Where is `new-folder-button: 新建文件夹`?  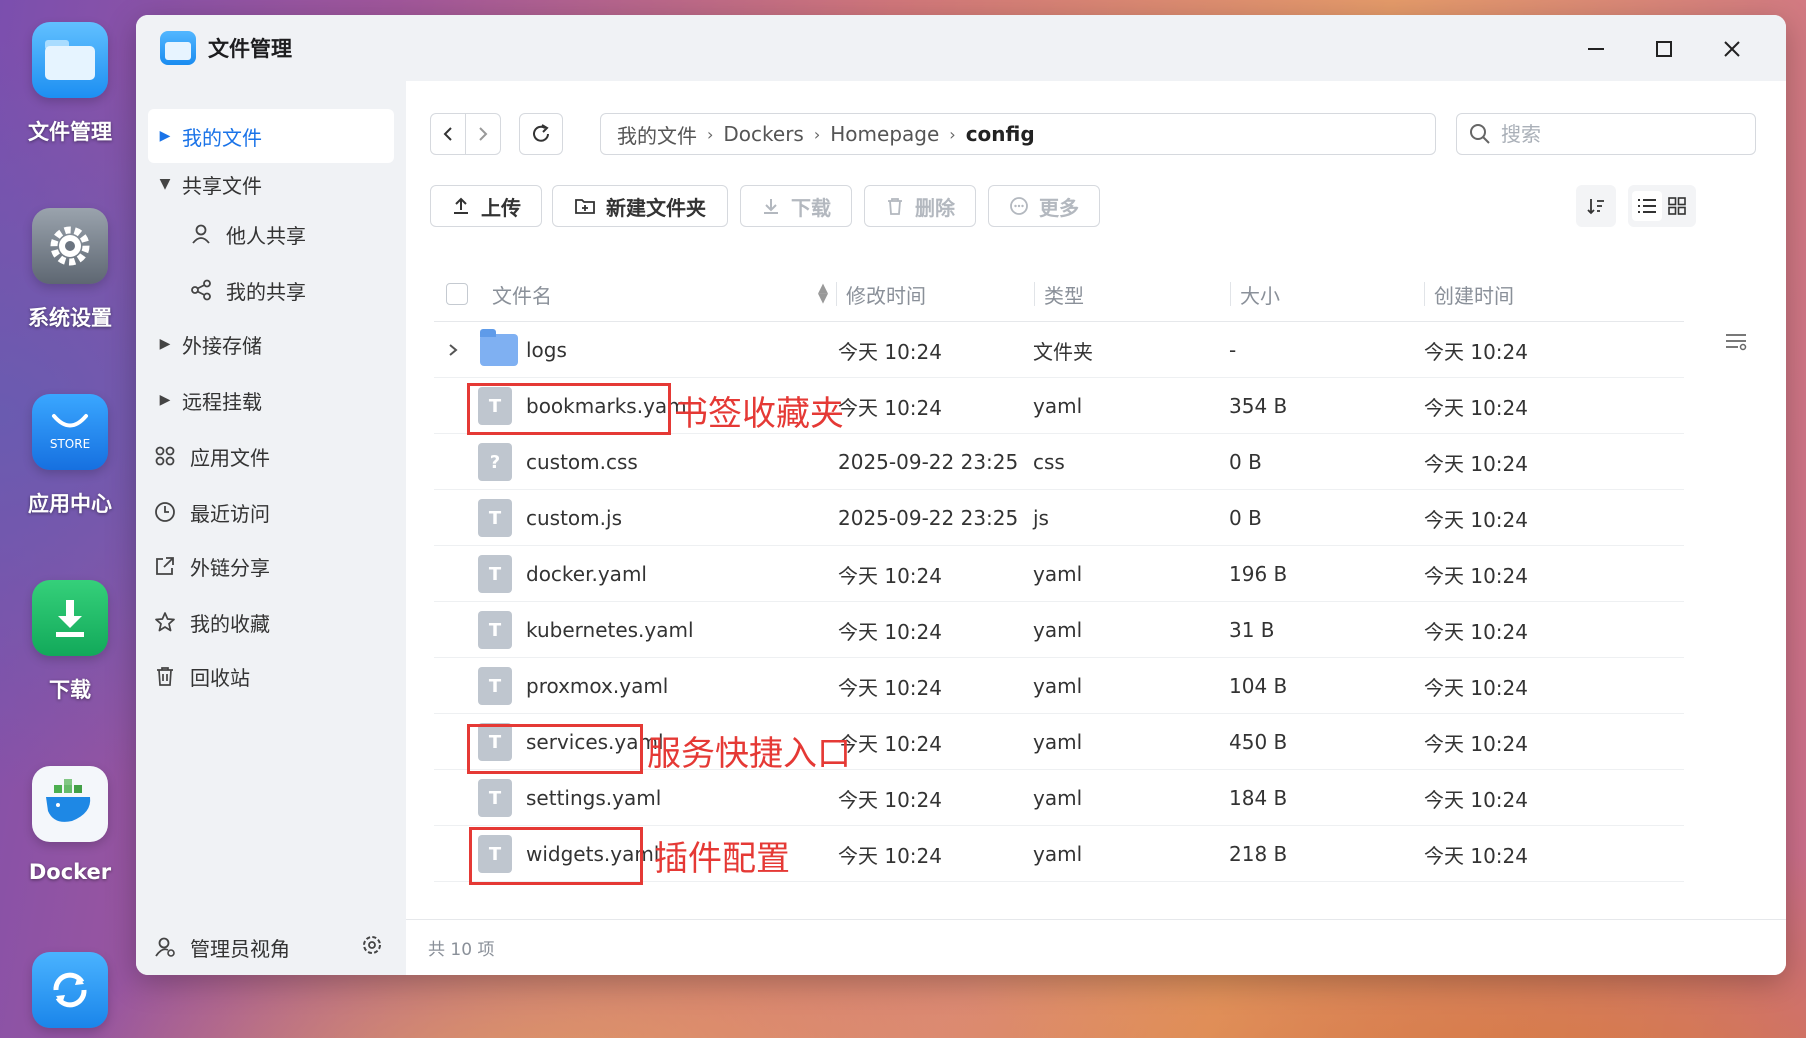
new-folder-button: 新建文件夹 is located at coordinates (640, 206).